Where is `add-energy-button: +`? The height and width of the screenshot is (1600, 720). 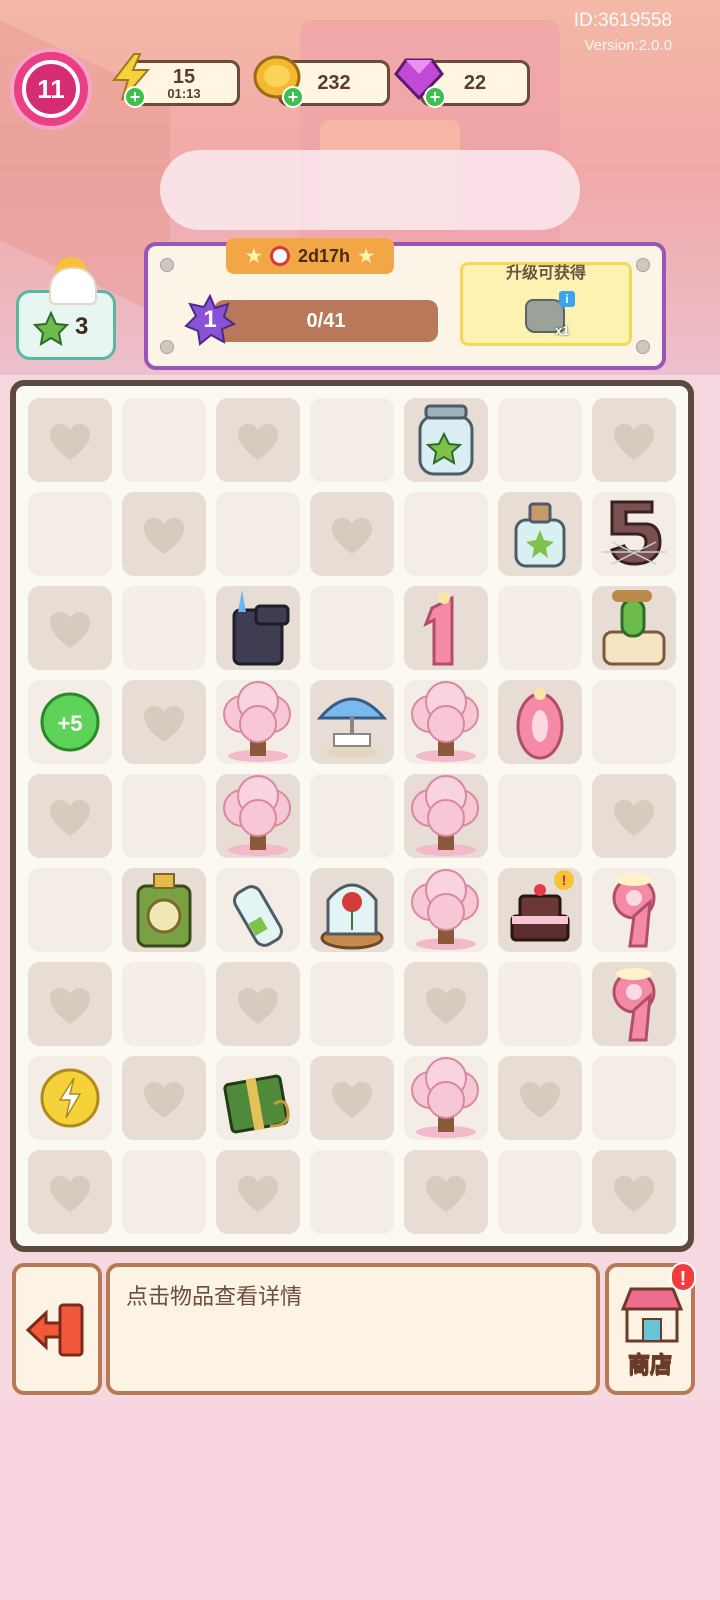 add-energy-button: + is located at coordinates (135, 97).